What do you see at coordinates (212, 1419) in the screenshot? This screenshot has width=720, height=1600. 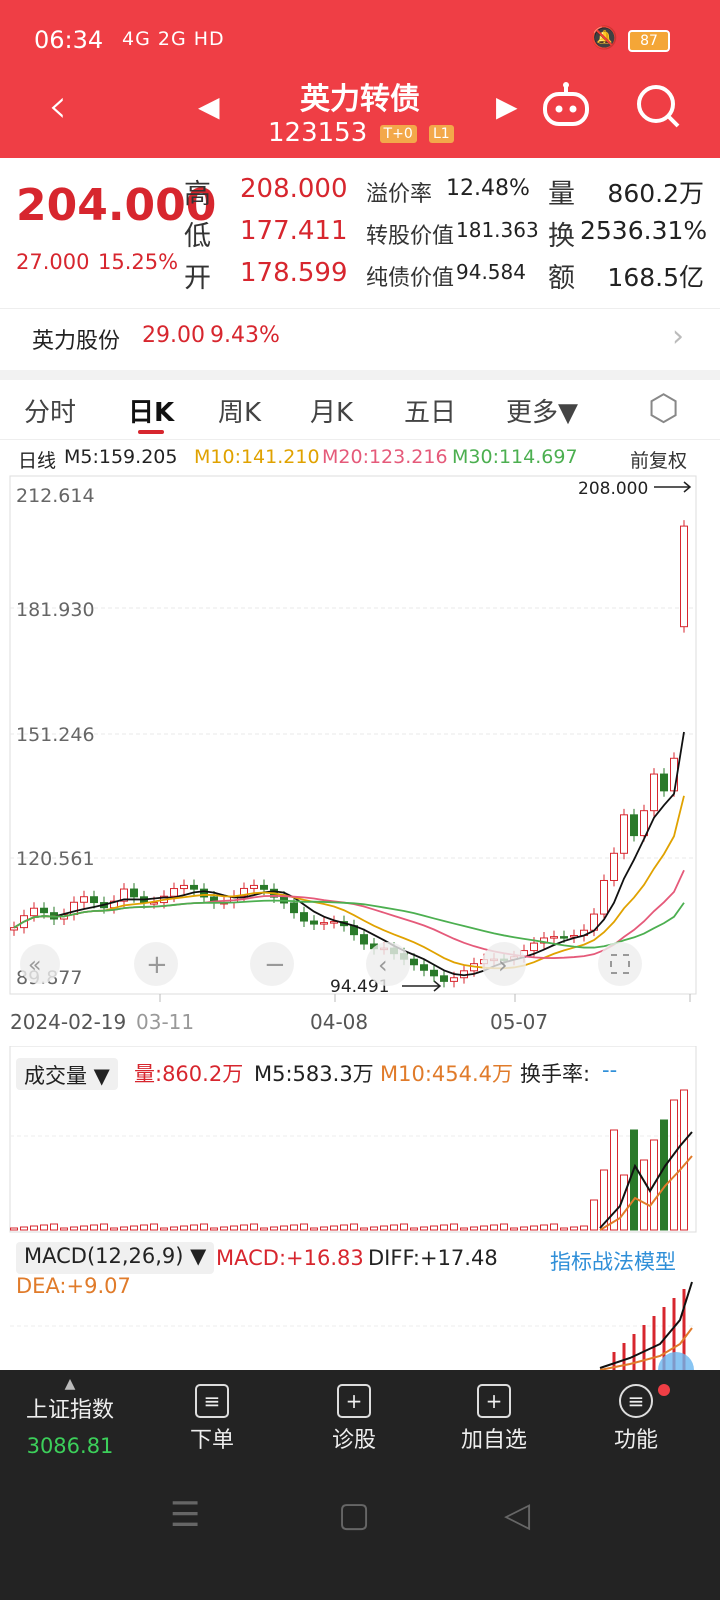 I see `order-button: ≡ 下单` at bounding box center [212, 1419].